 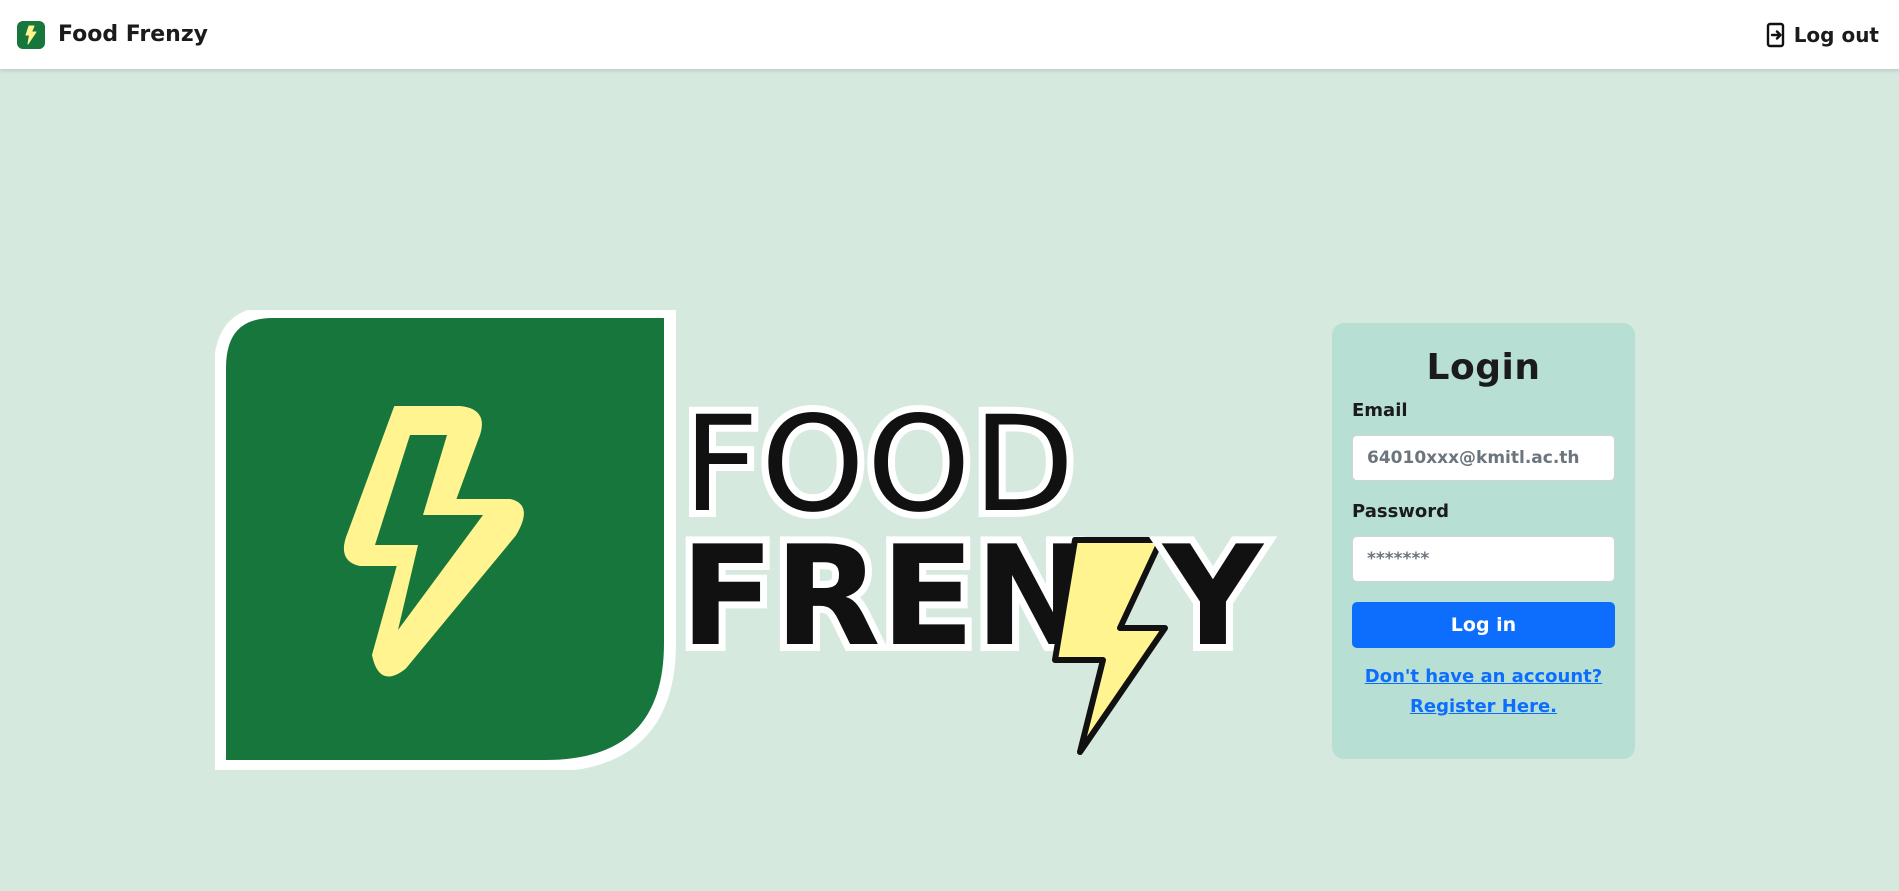 I want to click on no-account-link: Don't have an account?, so click(x=1483, y=677).